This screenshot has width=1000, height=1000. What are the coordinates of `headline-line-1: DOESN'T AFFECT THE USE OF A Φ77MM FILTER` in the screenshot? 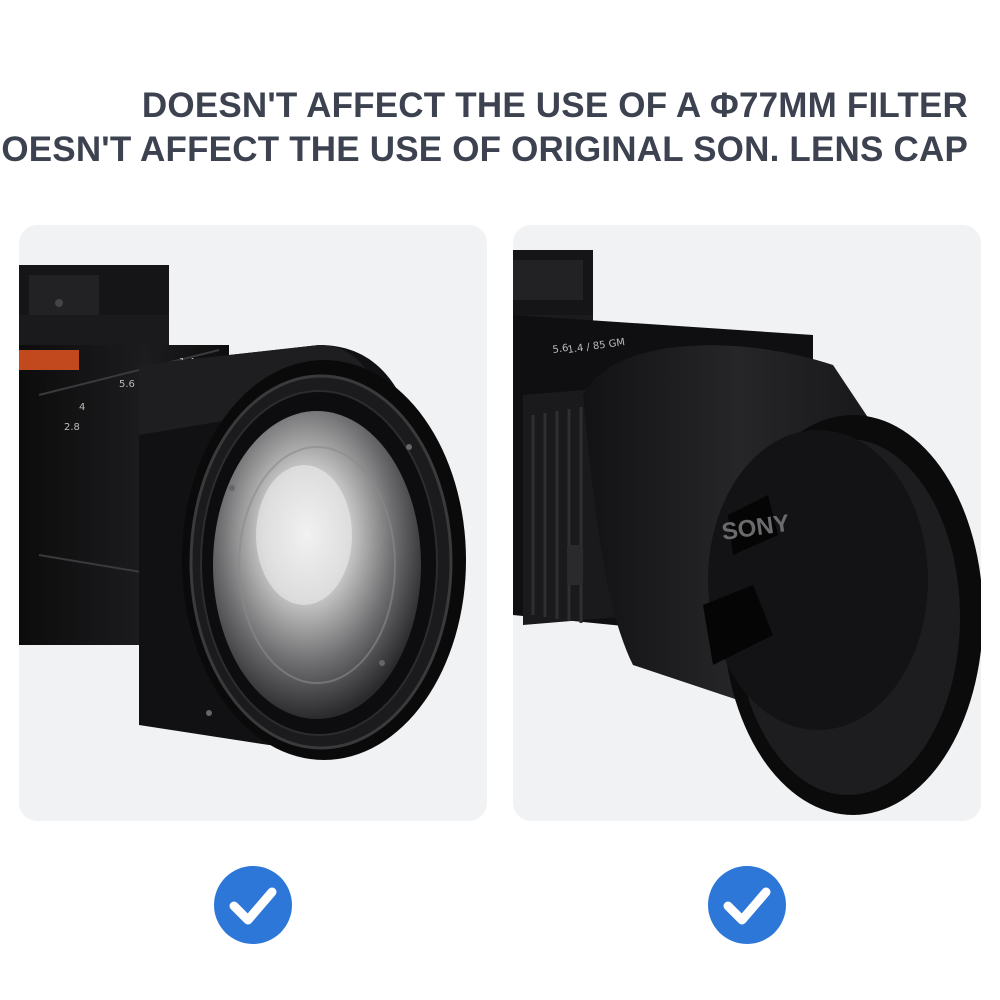 It's located at (554, 105).